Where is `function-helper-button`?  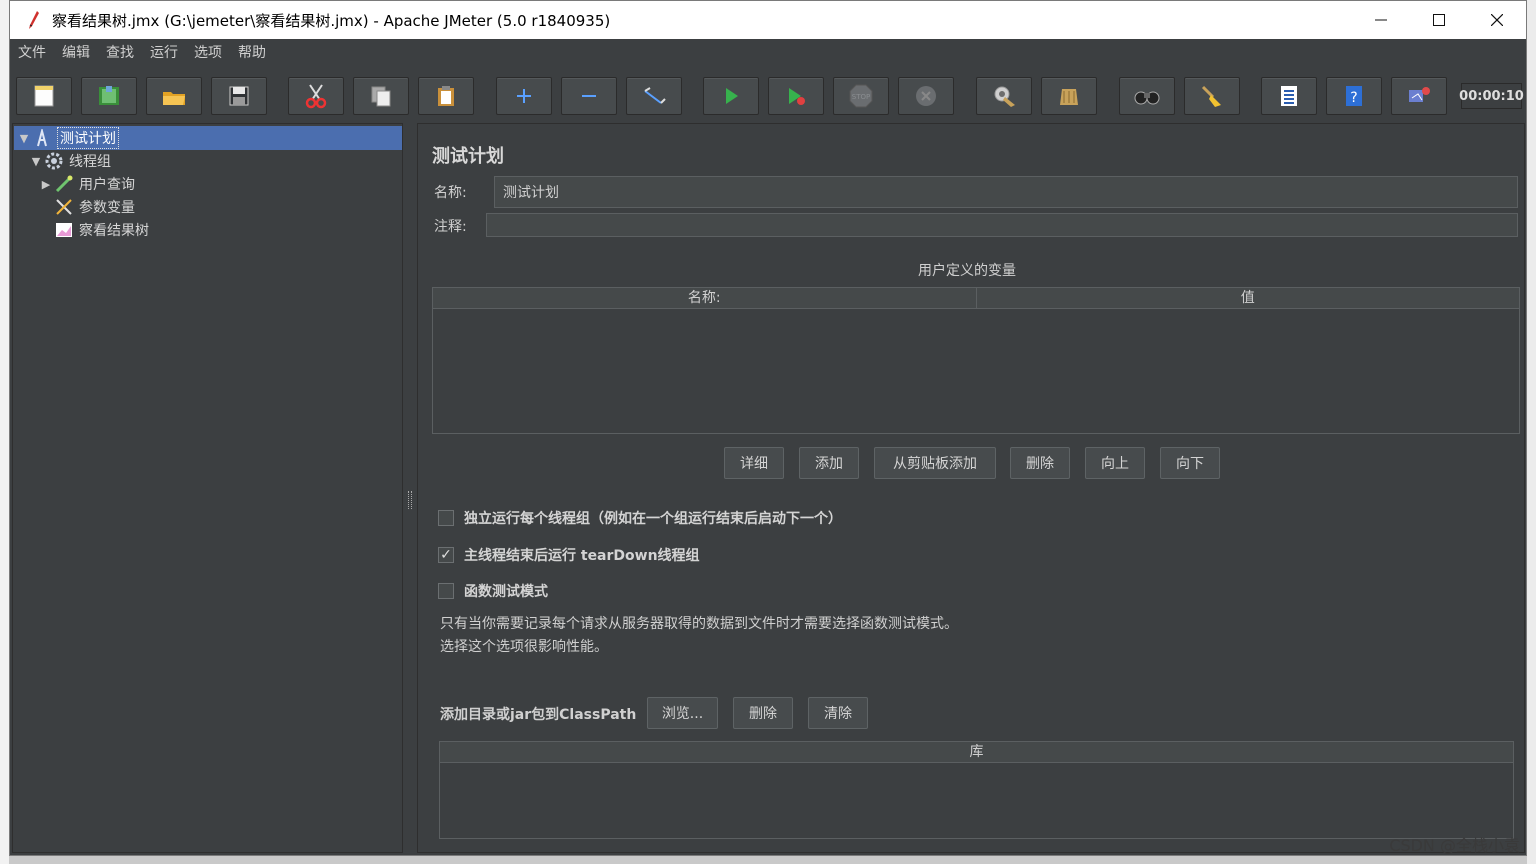 function-helper-button is located at coordinates (1289, 96).